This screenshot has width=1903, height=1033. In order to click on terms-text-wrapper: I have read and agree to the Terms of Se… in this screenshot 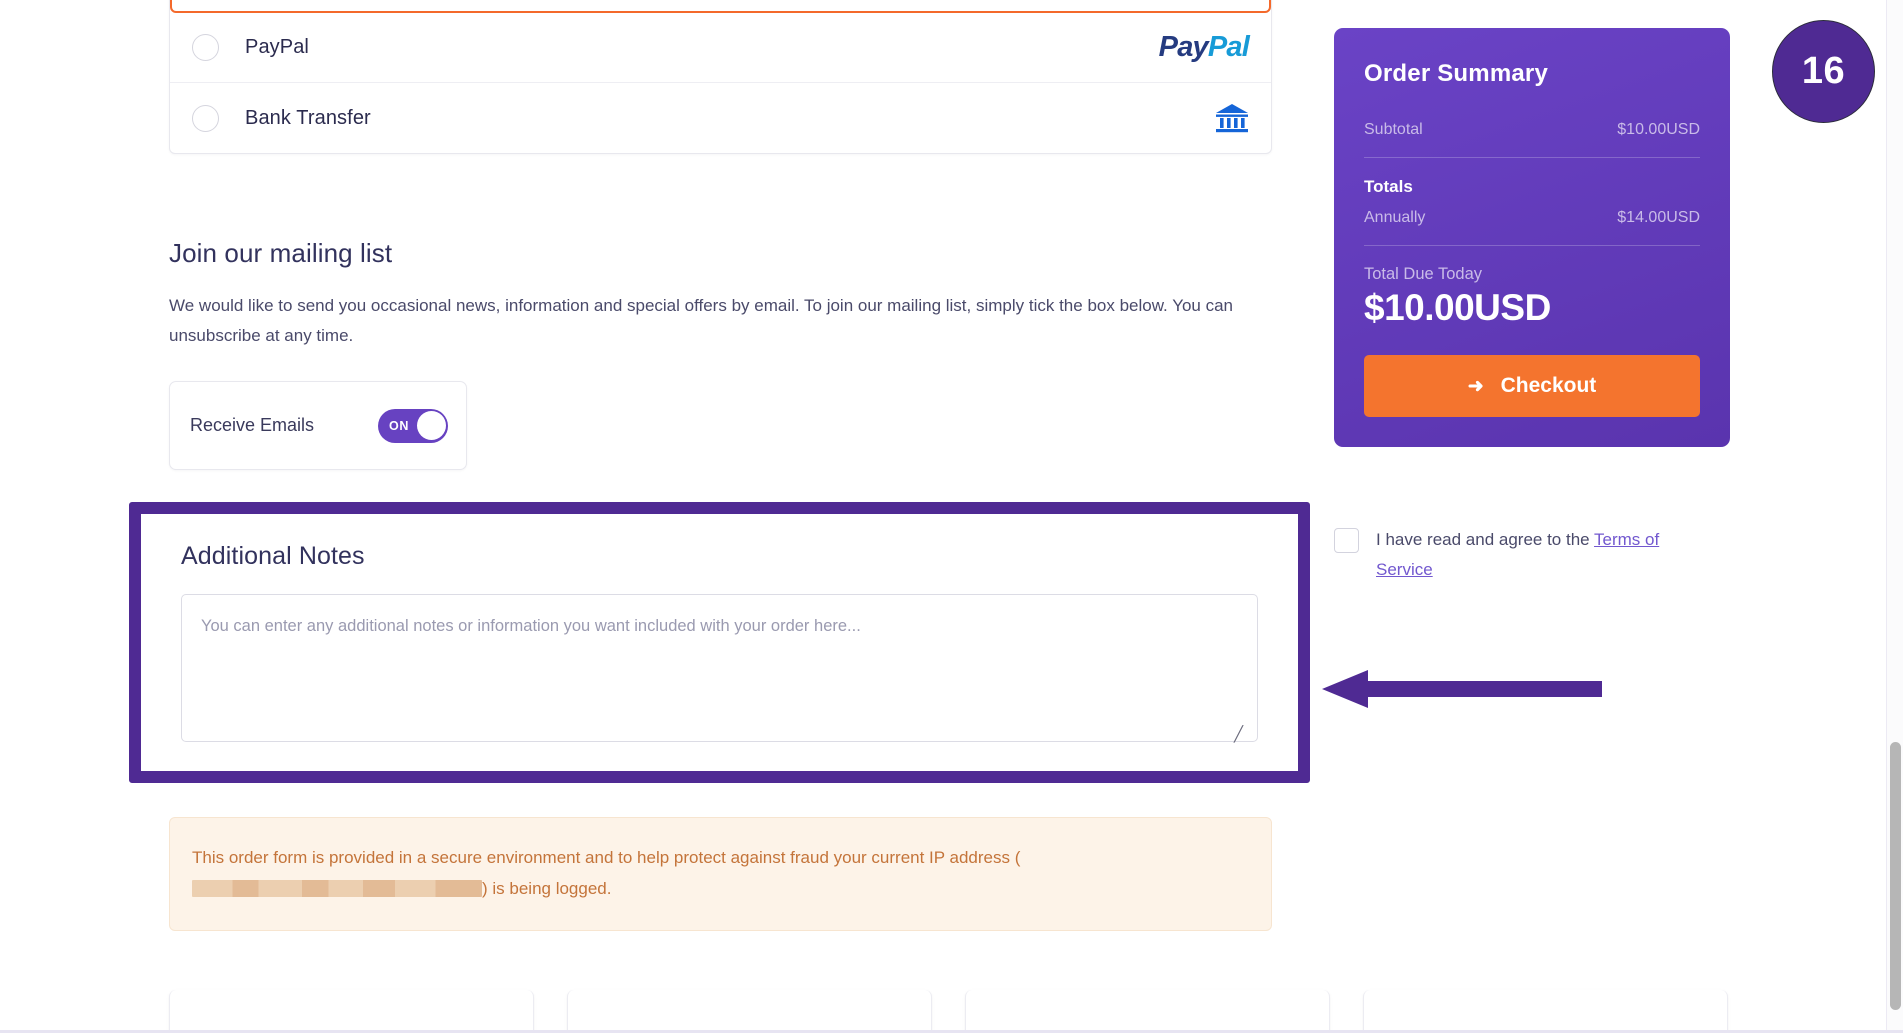, I will do `click(1520, 555)`.